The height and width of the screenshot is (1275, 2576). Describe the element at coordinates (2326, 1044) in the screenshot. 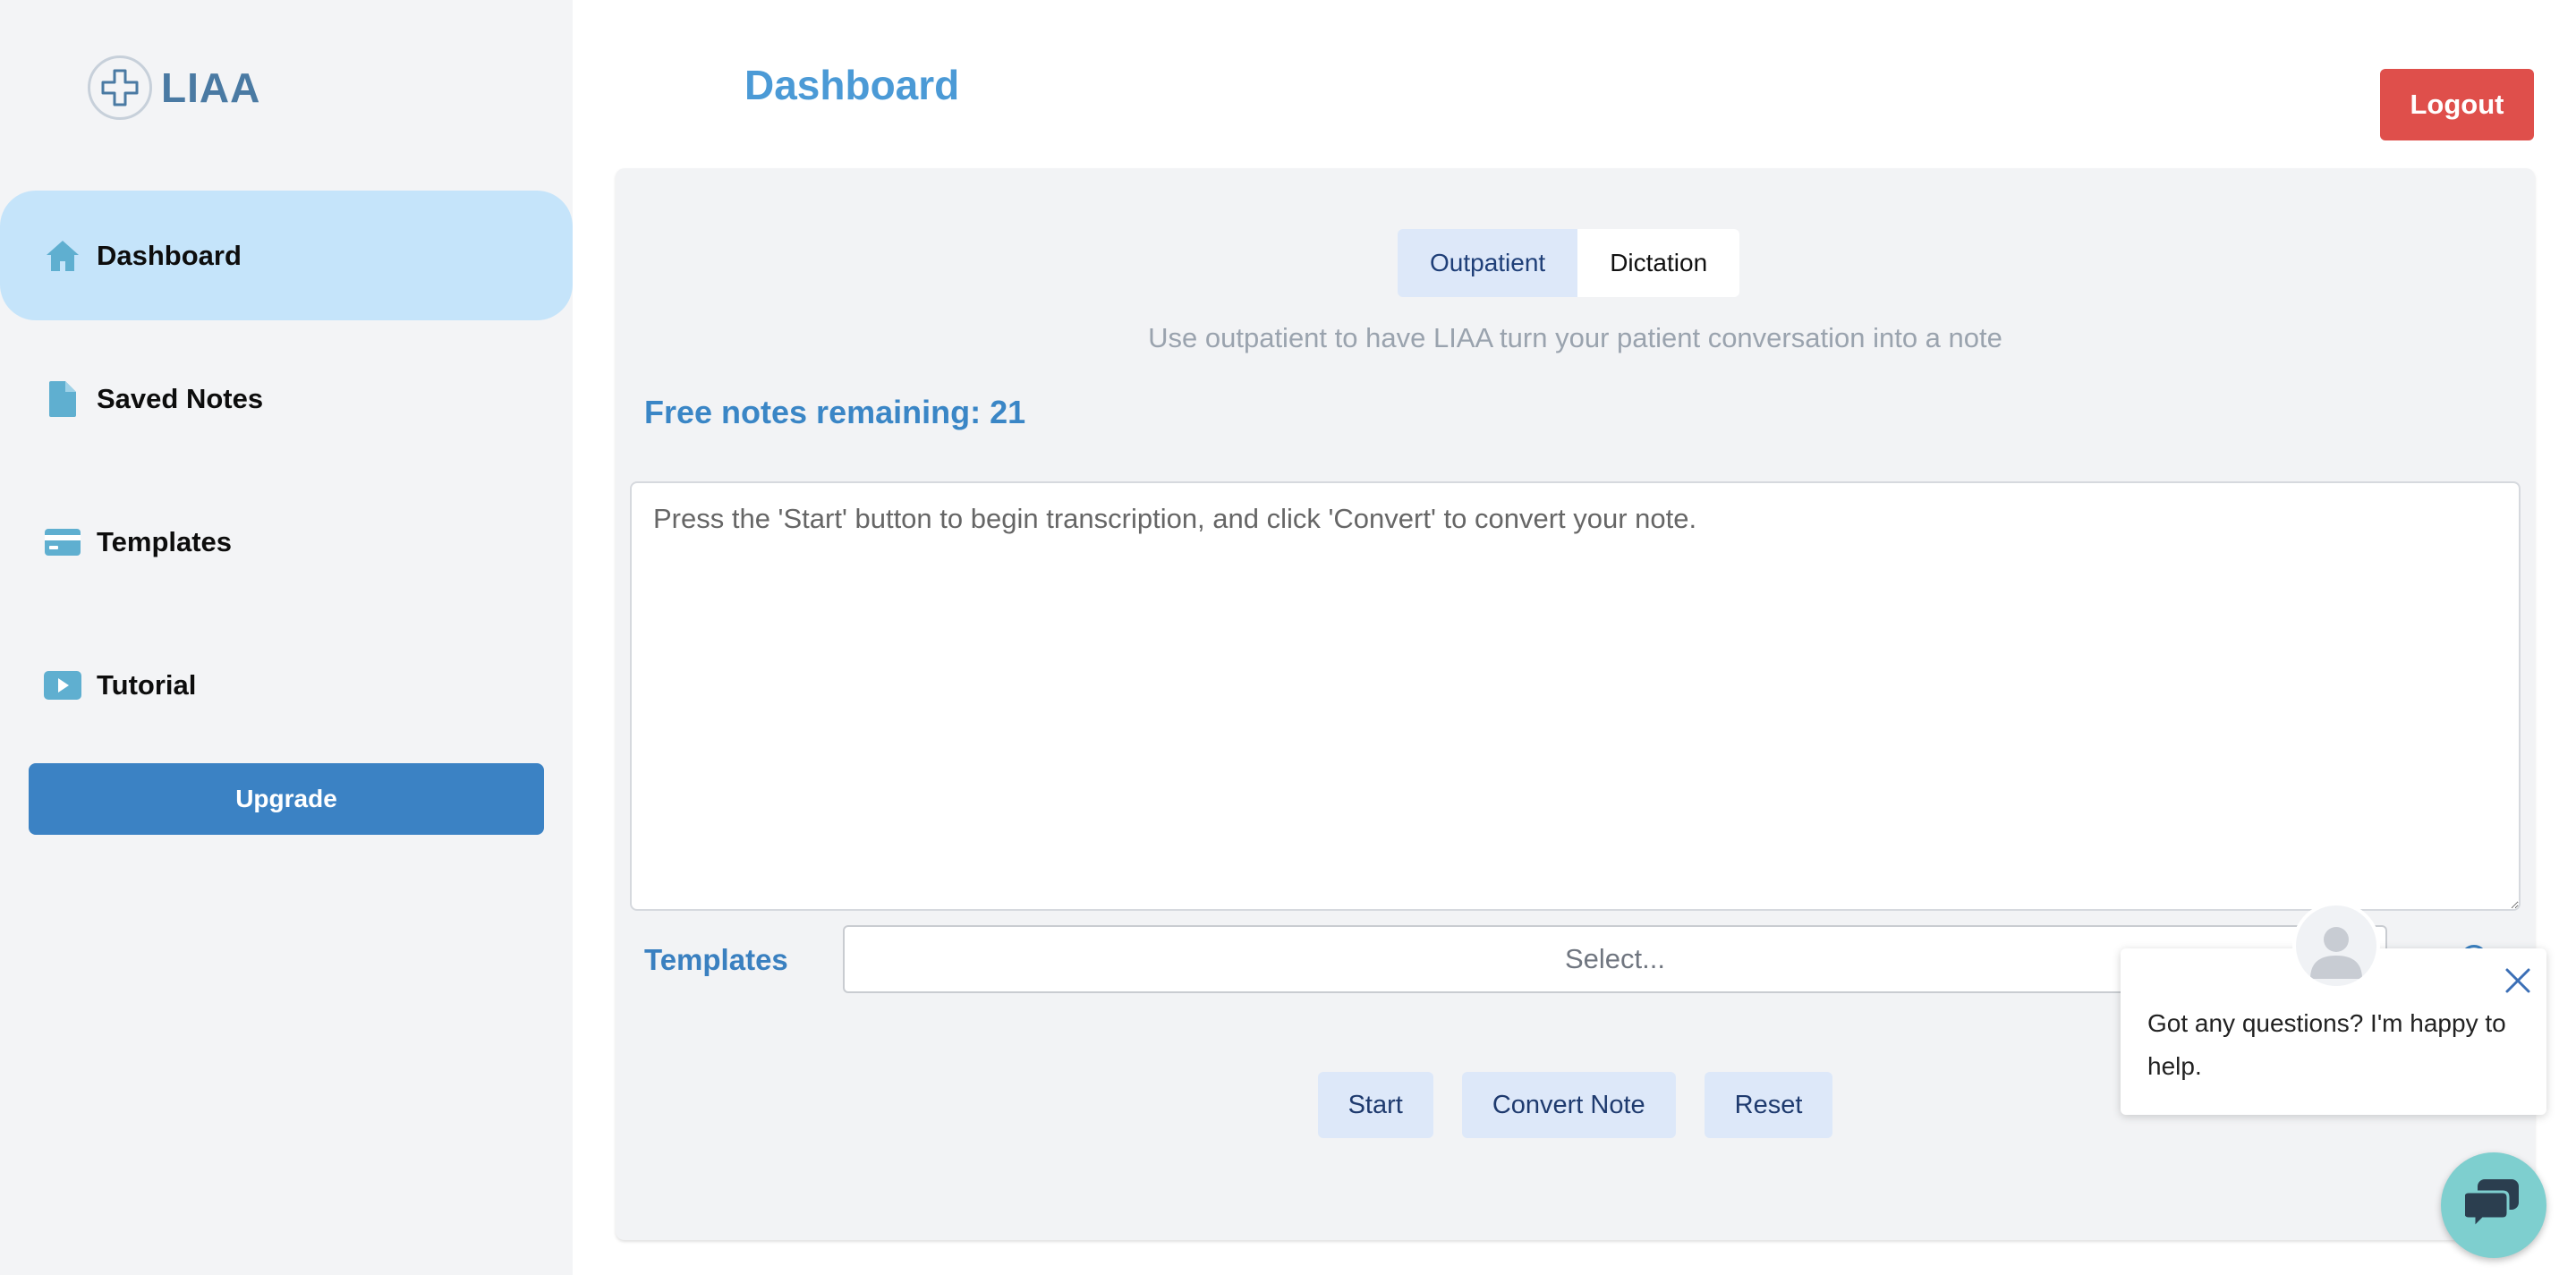

I see `chat-message: Got any questions? I'm happy to help.` at that location.